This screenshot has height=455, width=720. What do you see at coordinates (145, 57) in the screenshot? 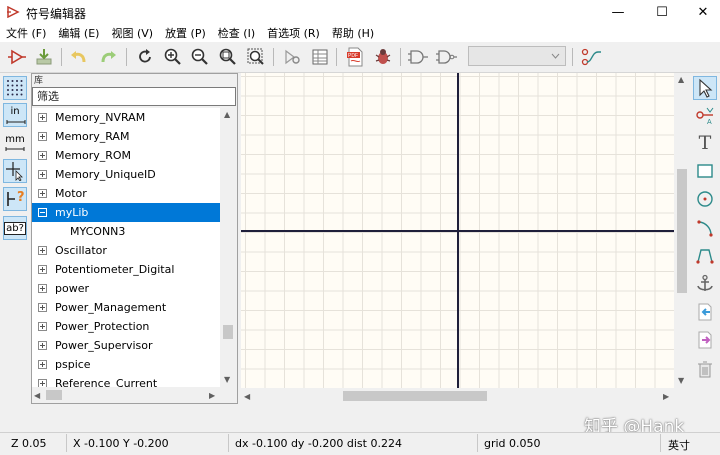
I see `refresh-icon` at bounding box center [145, 57].